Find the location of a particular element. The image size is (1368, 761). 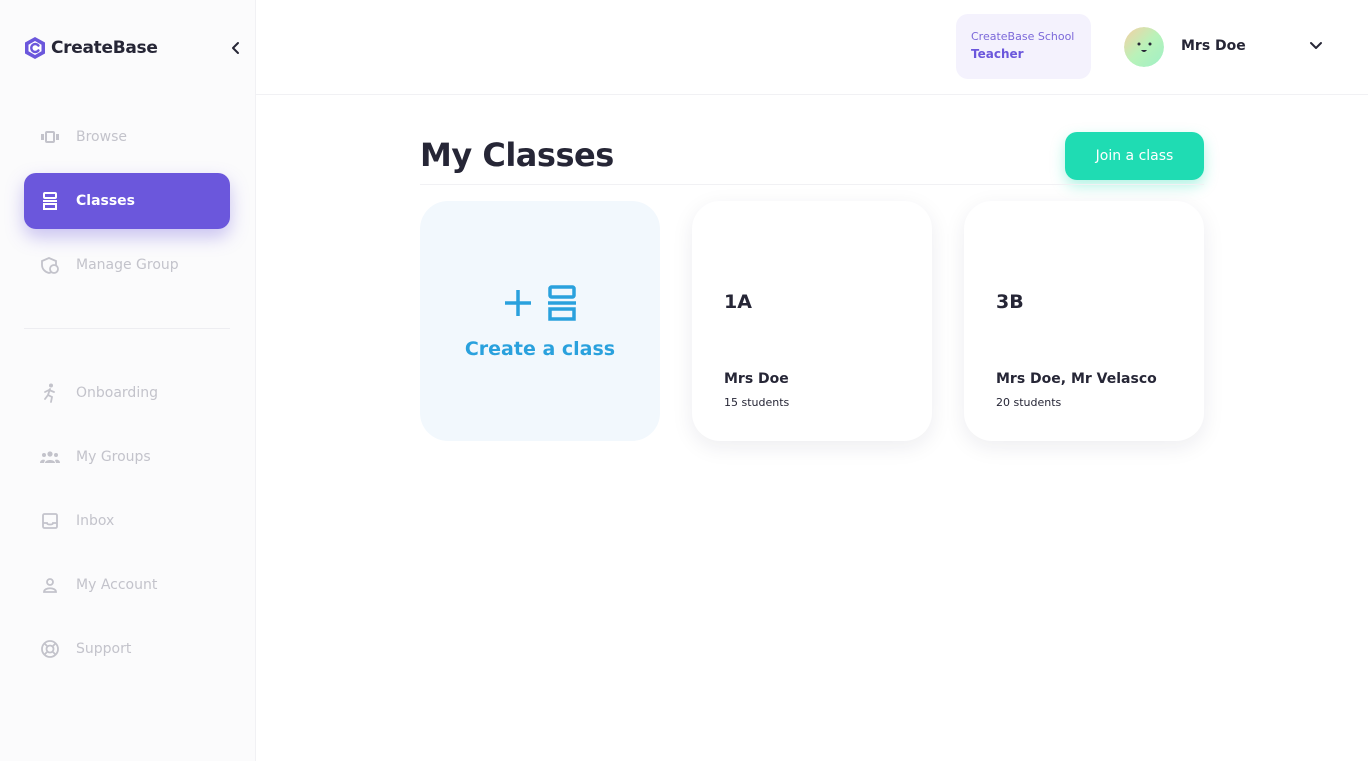

user-menu-button is located at coordinates (1316, 46).